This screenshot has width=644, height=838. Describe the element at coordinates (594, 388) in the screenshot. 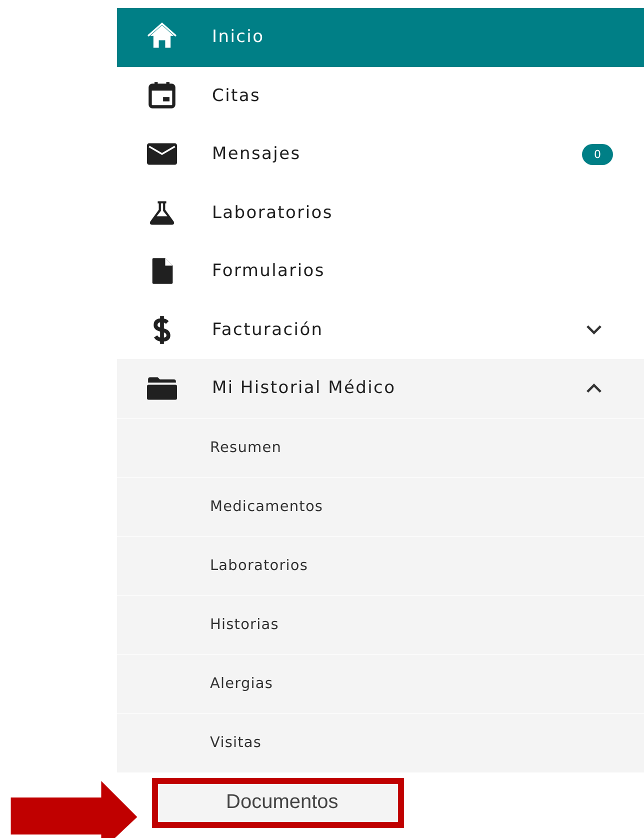

I see `chevron-up-icon` at that location.